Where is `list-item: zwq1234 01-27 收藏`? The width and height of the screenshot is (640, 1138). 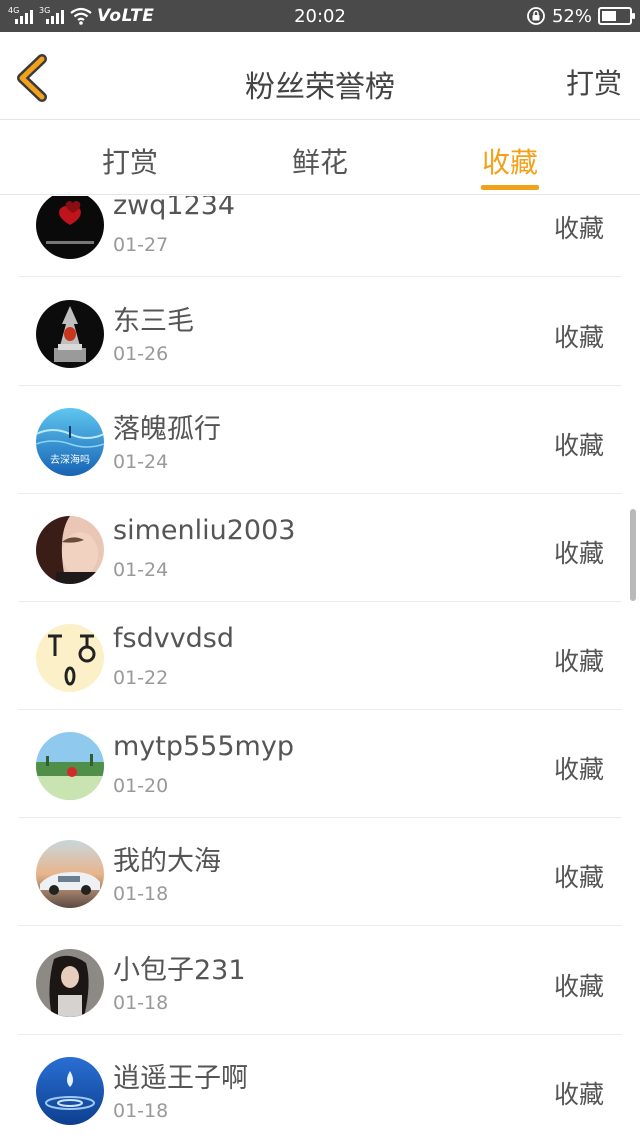 list-item: zwq1234 01-27 收藏 is located at coordinates (320, 236).